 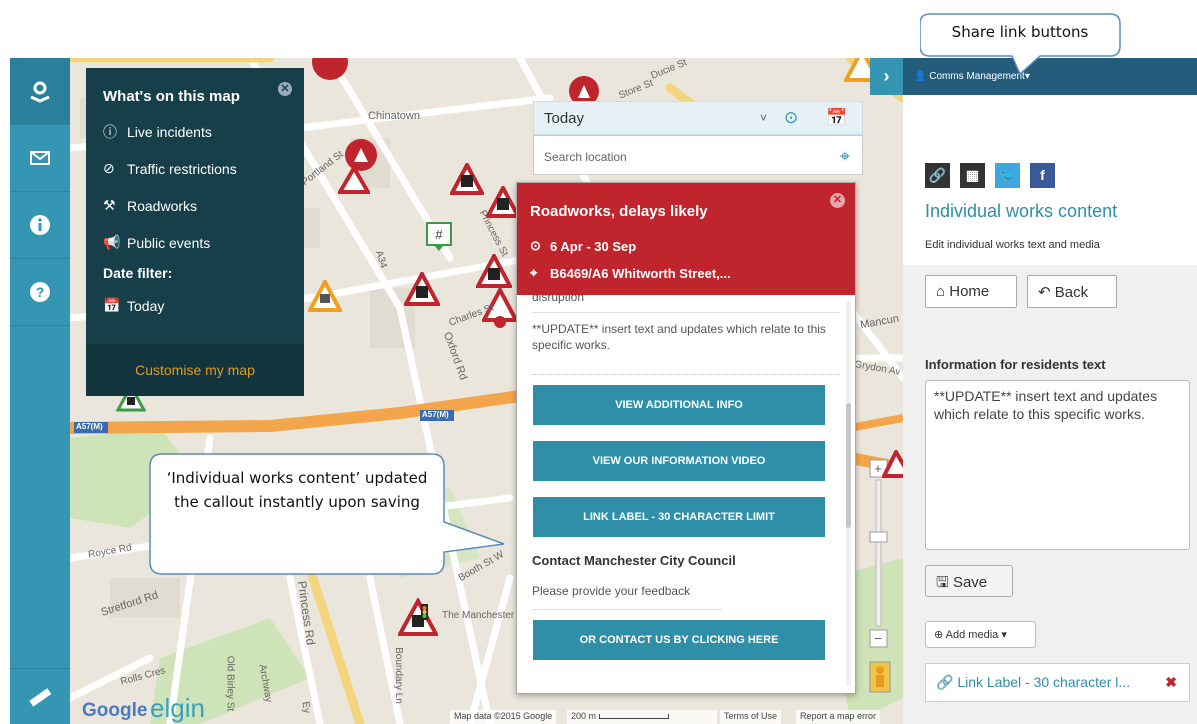 I want to click on map-label: Chinatown, so click(x=394, y=116).